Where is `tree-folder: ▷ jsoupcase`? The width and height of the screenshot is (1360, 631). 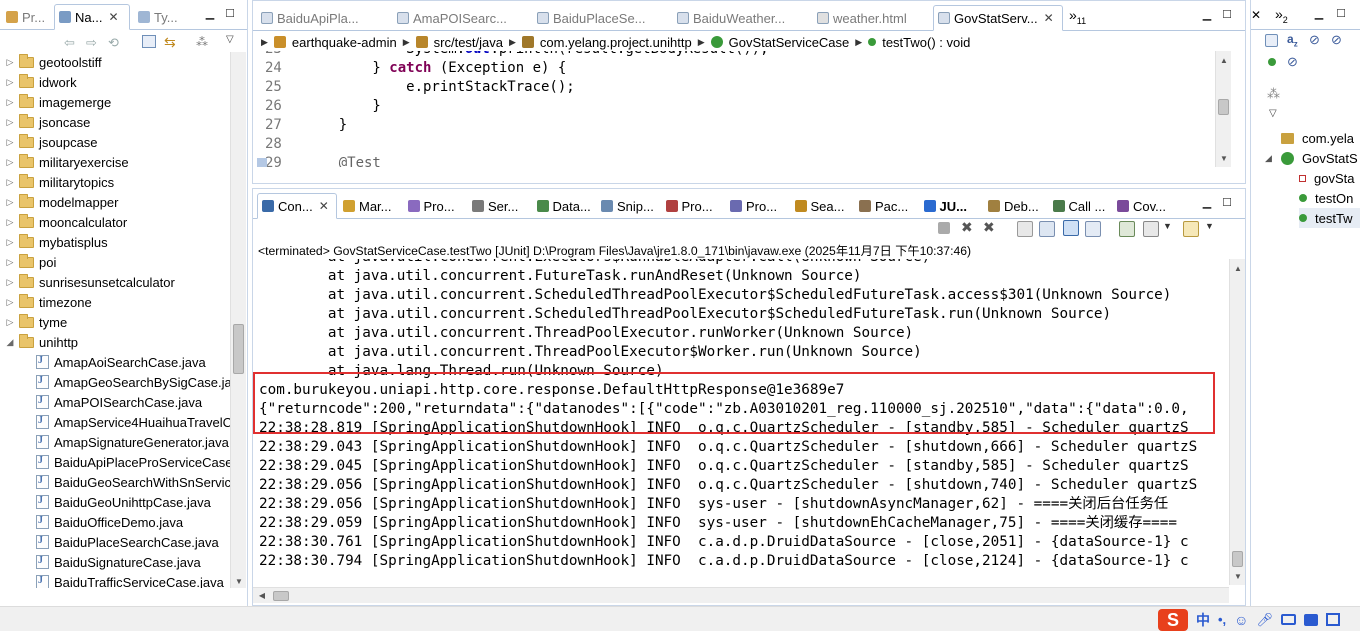 tree-folder: ▷ jsoupcase is located at coordinates (51, 142).